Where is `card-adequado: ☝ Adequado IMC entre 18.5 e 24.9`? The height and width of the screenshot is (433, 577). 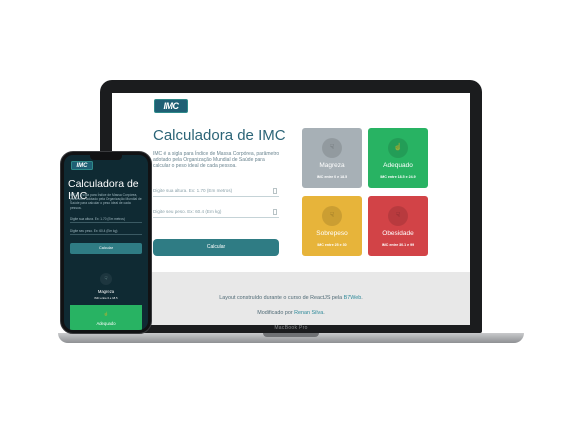 card-adequado: ☝ Adequado IMC entre 18.5 e 24.9 is located at coordinates (398, 158).